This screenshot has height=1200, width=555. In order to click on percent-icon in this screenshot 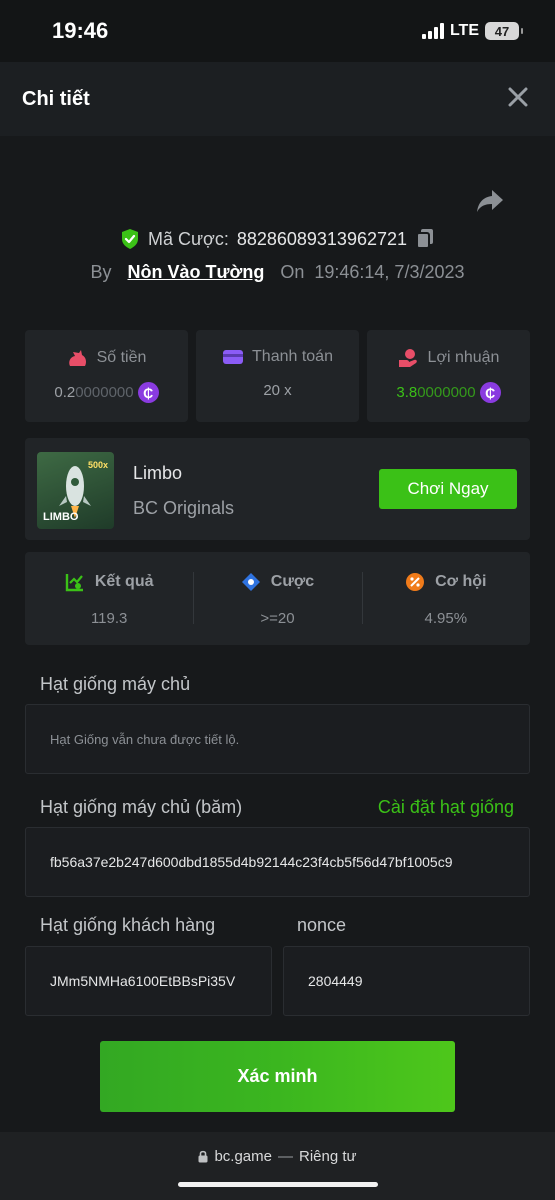, I will do `click(415, 582)`.